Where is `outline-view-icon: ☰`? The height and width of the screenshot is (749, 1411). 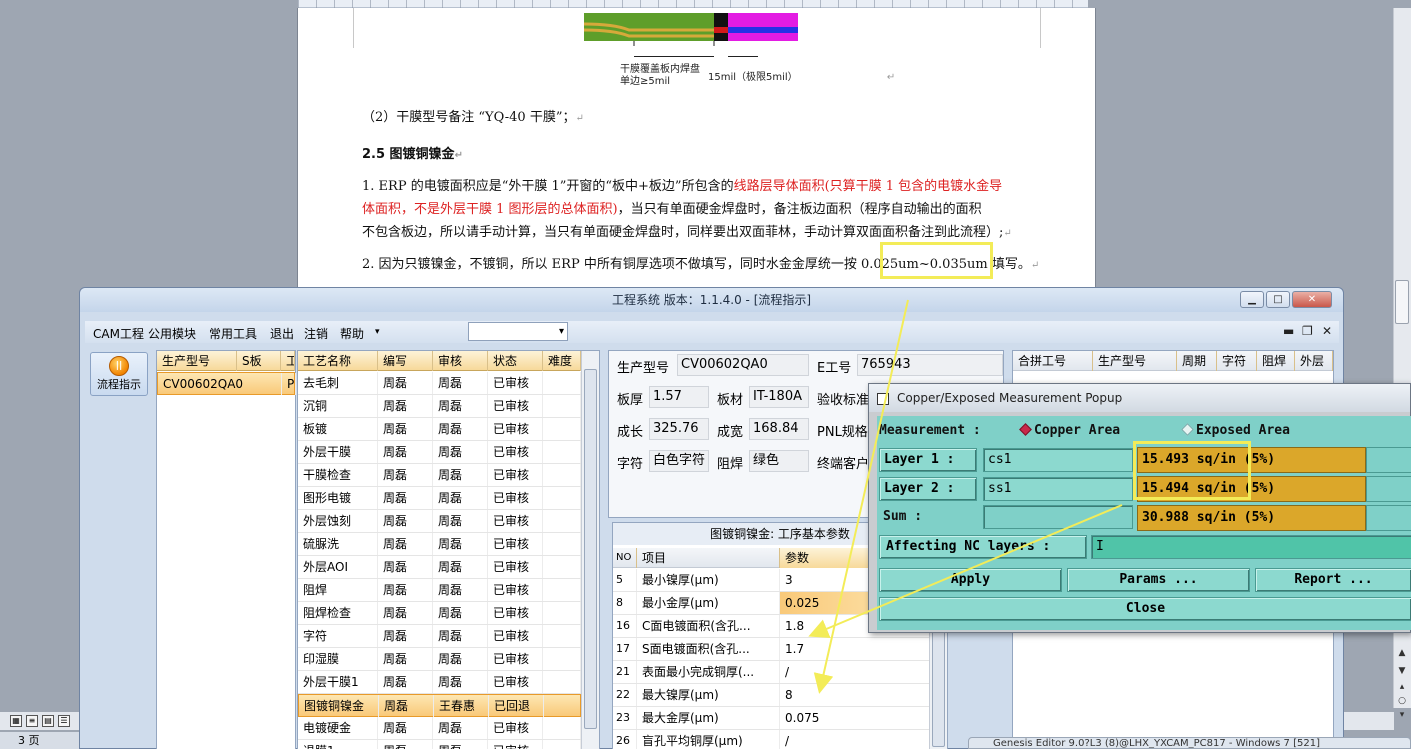
outline-view-icon: ☰ is located at coordinates (64, 721).